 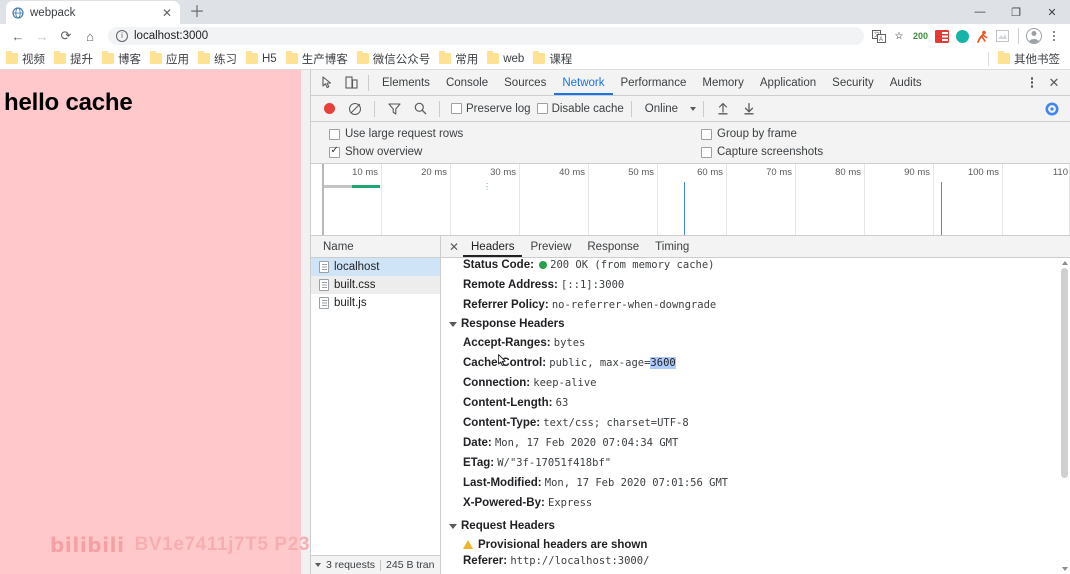 I want to click on bookmark-item: web, so click(x=506, y=58).